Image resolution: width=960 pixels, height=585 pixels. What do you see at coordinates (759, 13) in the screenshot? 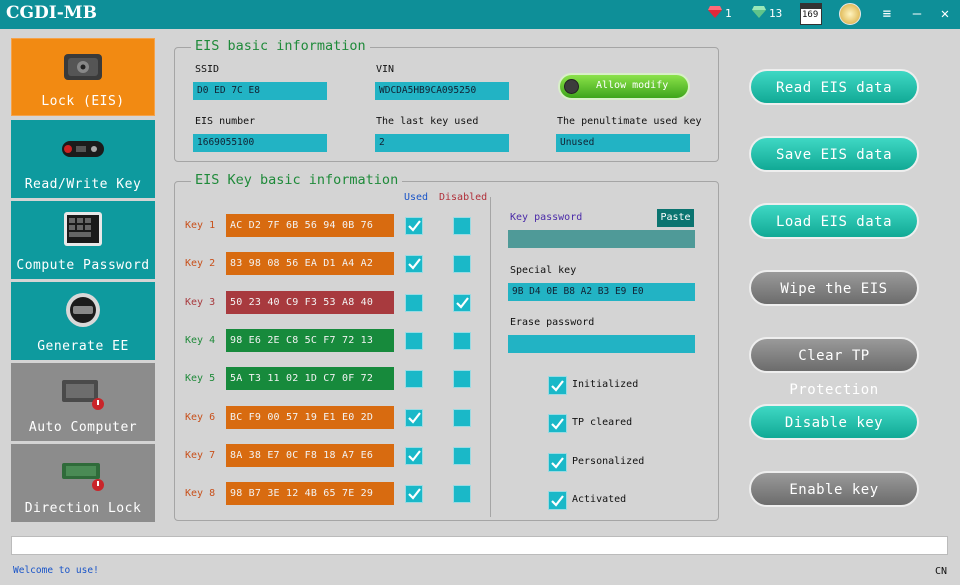
I see `green-gem-icon` at bounding box center [759, 13].